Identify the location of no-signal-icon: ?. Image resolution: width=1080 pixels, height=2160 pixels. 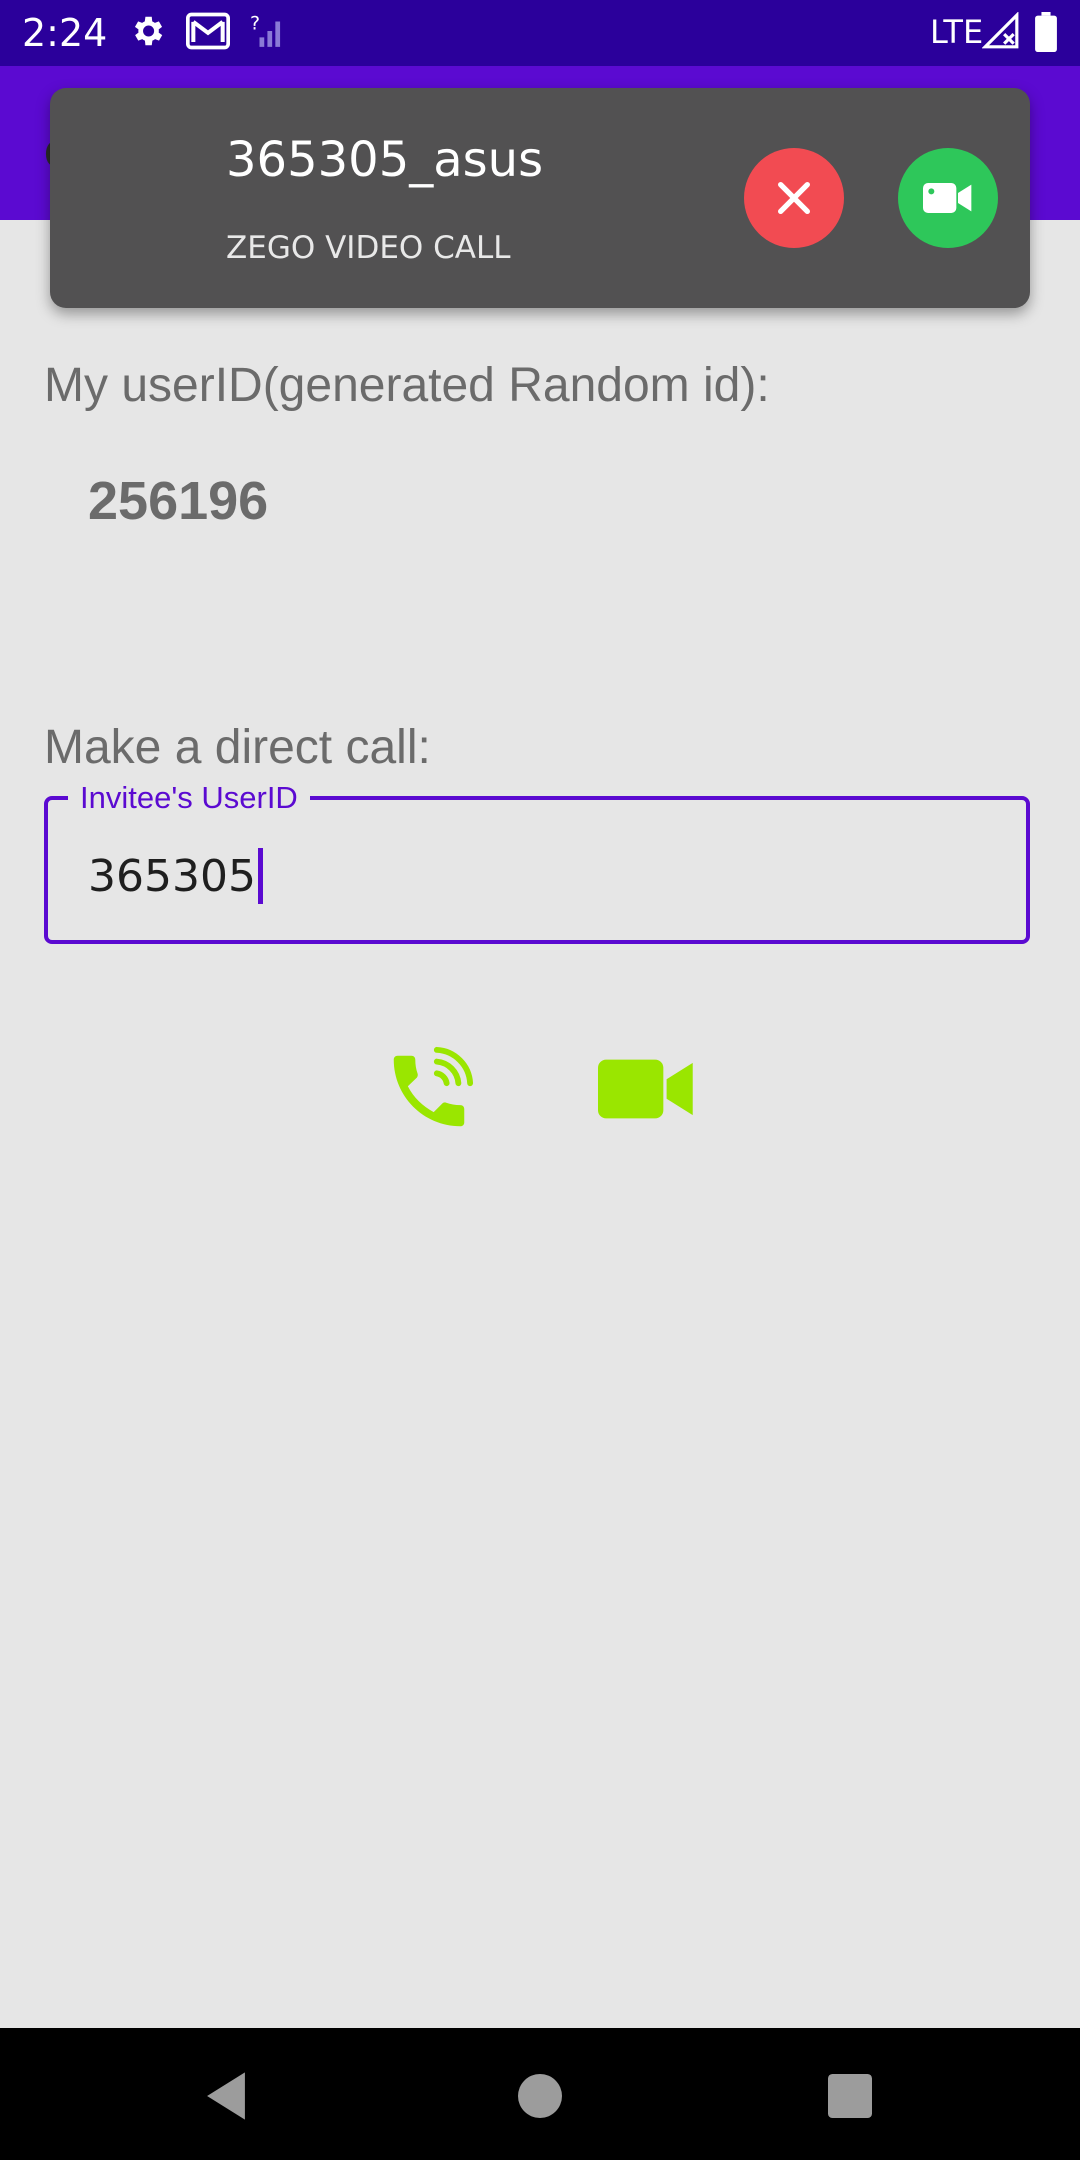
(265, 29).